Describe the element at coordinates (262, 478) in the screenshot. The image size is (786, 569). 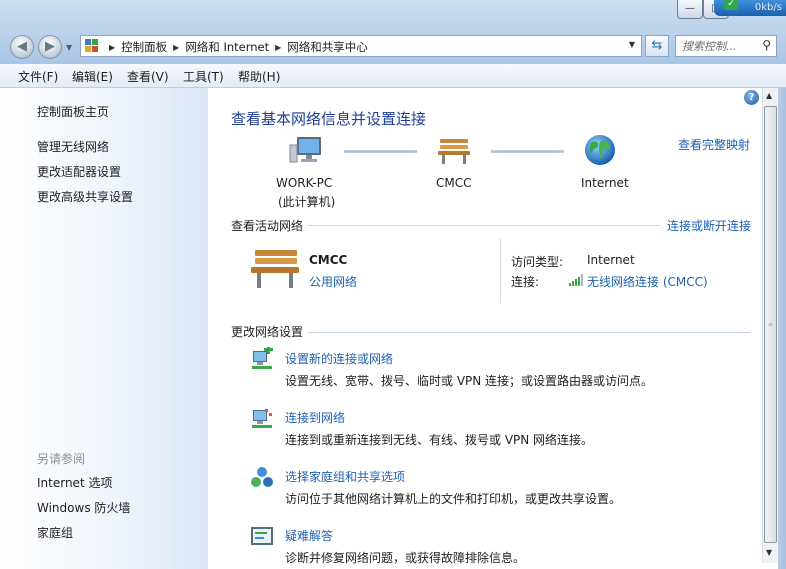
I see `homegroup-sharing-icon` at that location.